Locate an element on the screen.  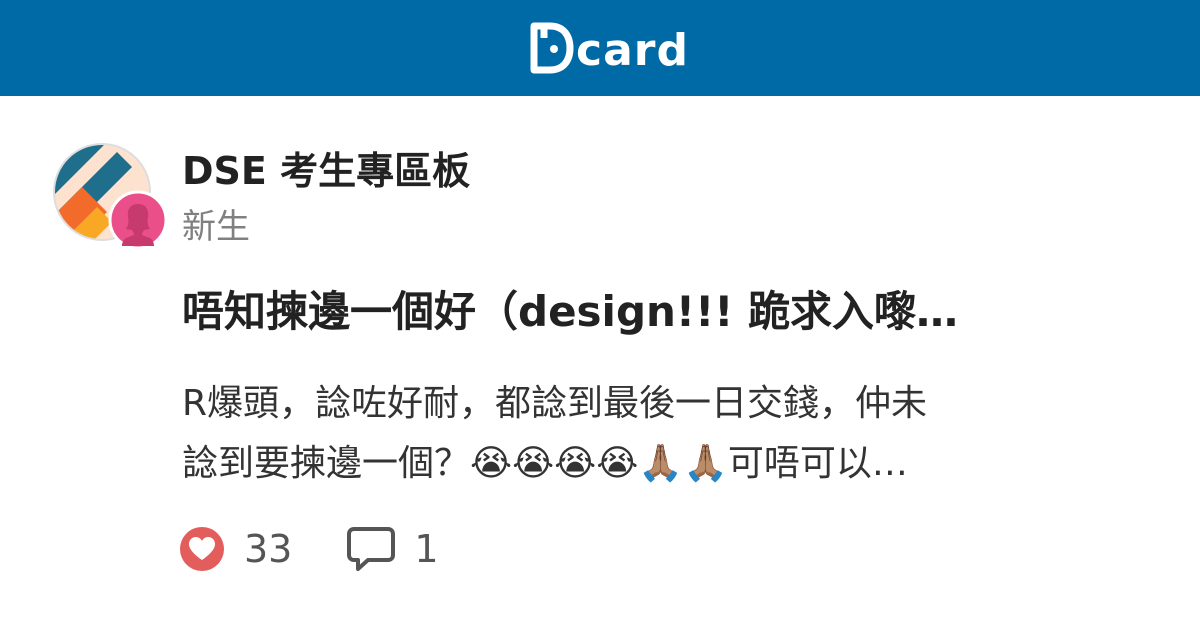
post-stats: 33 1 is located at coordinates (335, 549).